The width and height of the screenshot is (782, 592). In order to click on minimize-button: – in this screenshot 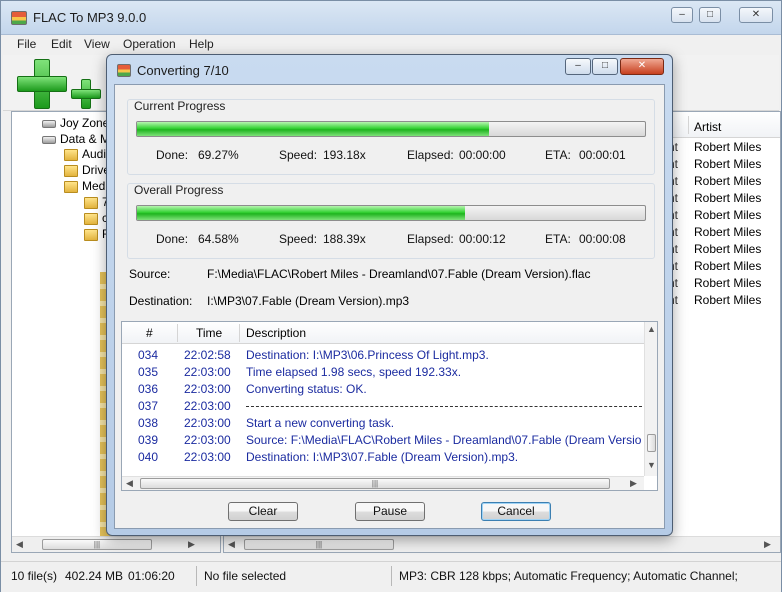, I will do `click(682, 15)`.